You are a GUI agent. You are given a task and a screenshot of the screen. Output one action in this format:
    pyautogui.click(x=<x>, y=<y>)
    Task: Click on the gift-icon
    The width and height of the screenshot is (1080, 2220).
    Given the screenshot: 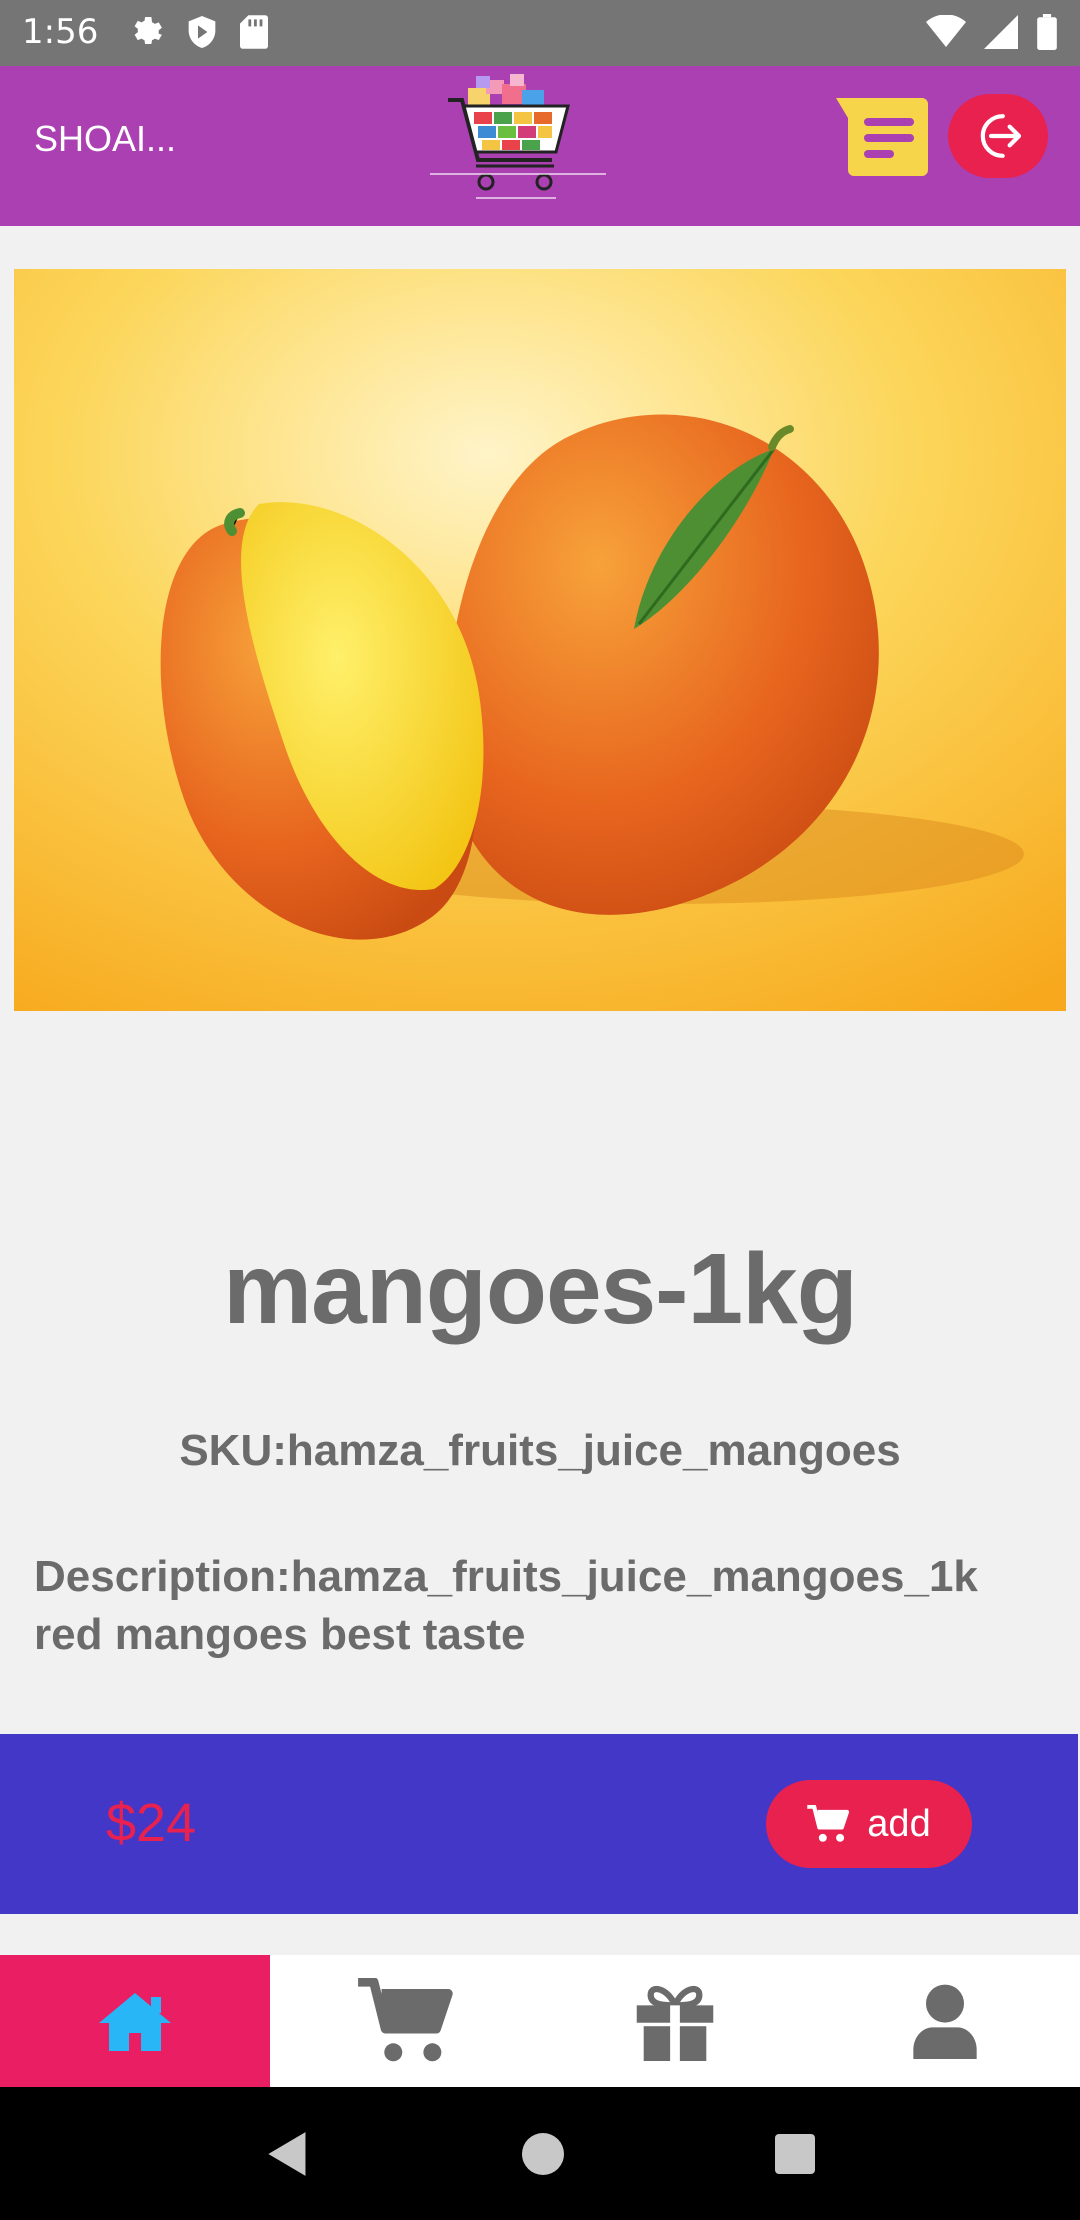 What is the action you would take?
    pyautogui.click(x=675, y=2023)
    